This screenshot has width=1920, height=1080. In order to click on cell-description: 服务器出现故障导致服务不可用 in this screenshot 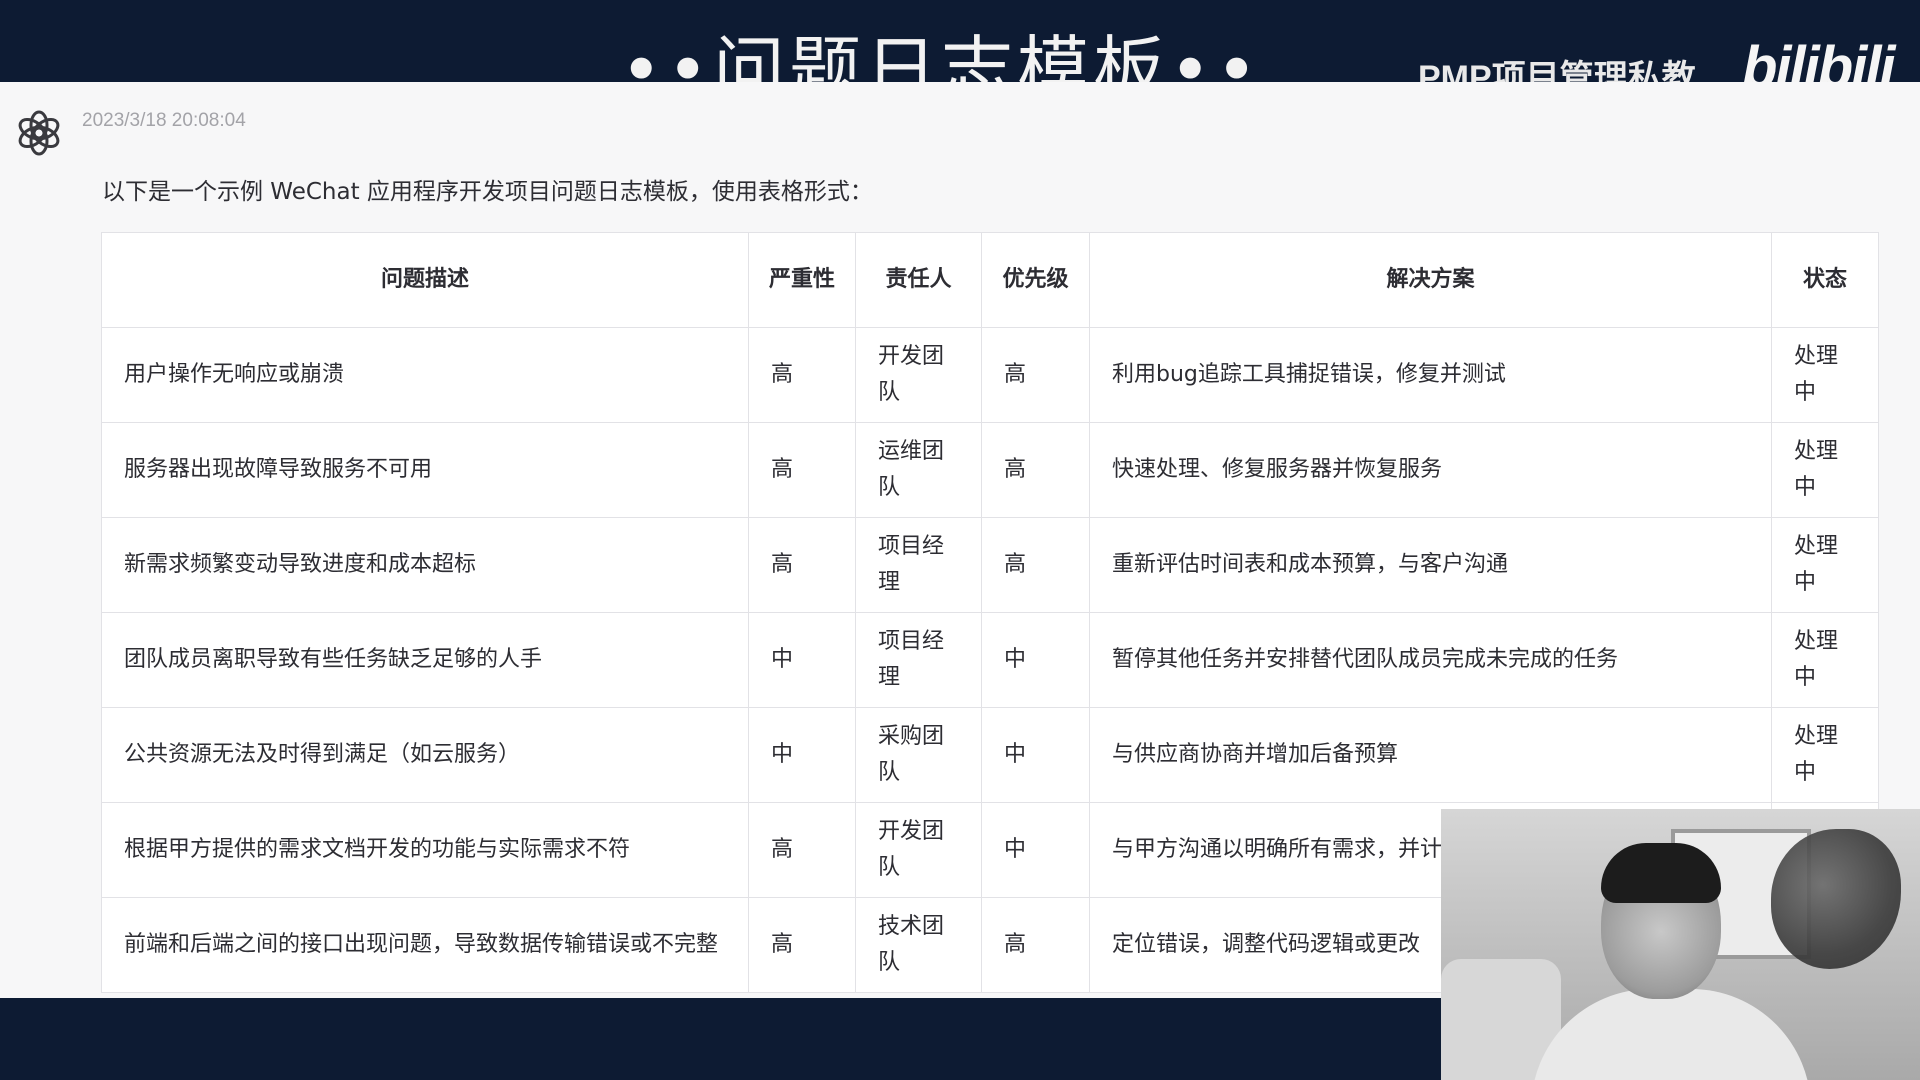, I will do `click(425, 470)`.